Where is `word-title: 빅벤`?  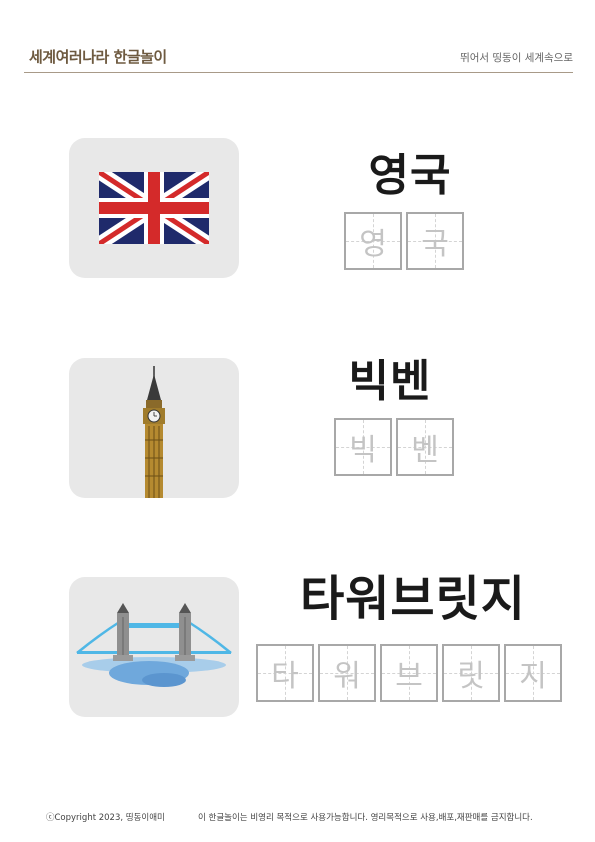
word-title: 빅벤 is located at coordinates (390, 381).